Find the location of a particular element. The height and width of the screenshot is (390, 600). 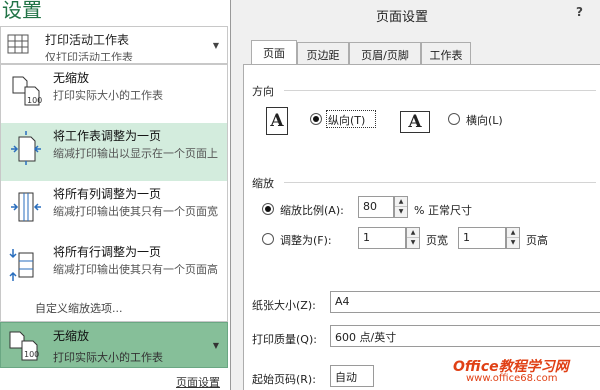

option-title: 将工作表调整为一页 is located at coordinates (107, 136).